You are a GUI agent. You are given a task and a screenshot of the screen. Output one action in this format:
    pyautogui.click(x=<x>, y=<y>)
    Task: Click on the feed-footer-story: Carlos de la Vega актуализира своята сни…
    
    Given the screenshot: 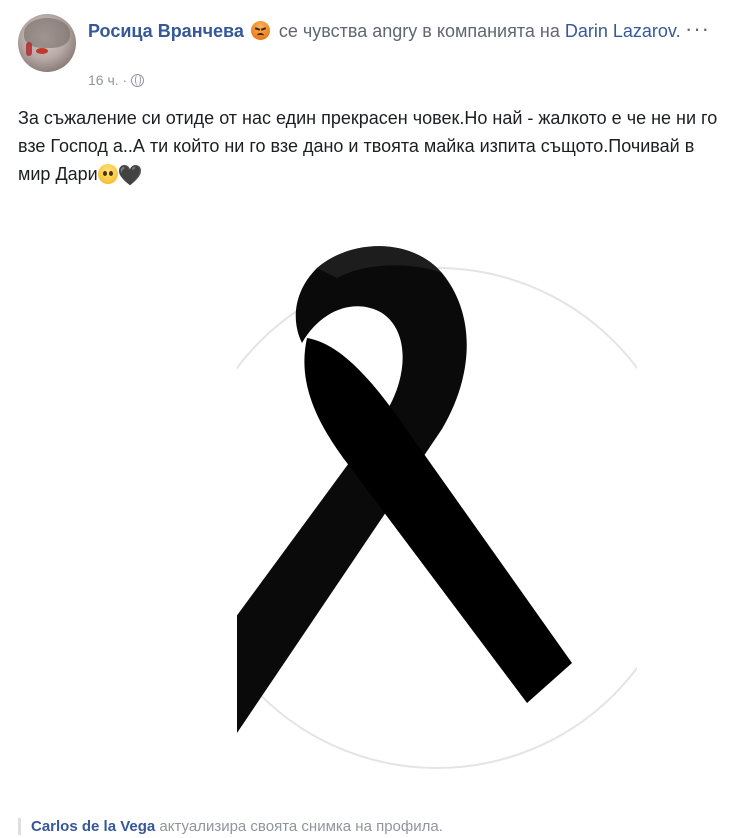 What is the action you would take?
    pyautogui.click(x=374, y=826)
    